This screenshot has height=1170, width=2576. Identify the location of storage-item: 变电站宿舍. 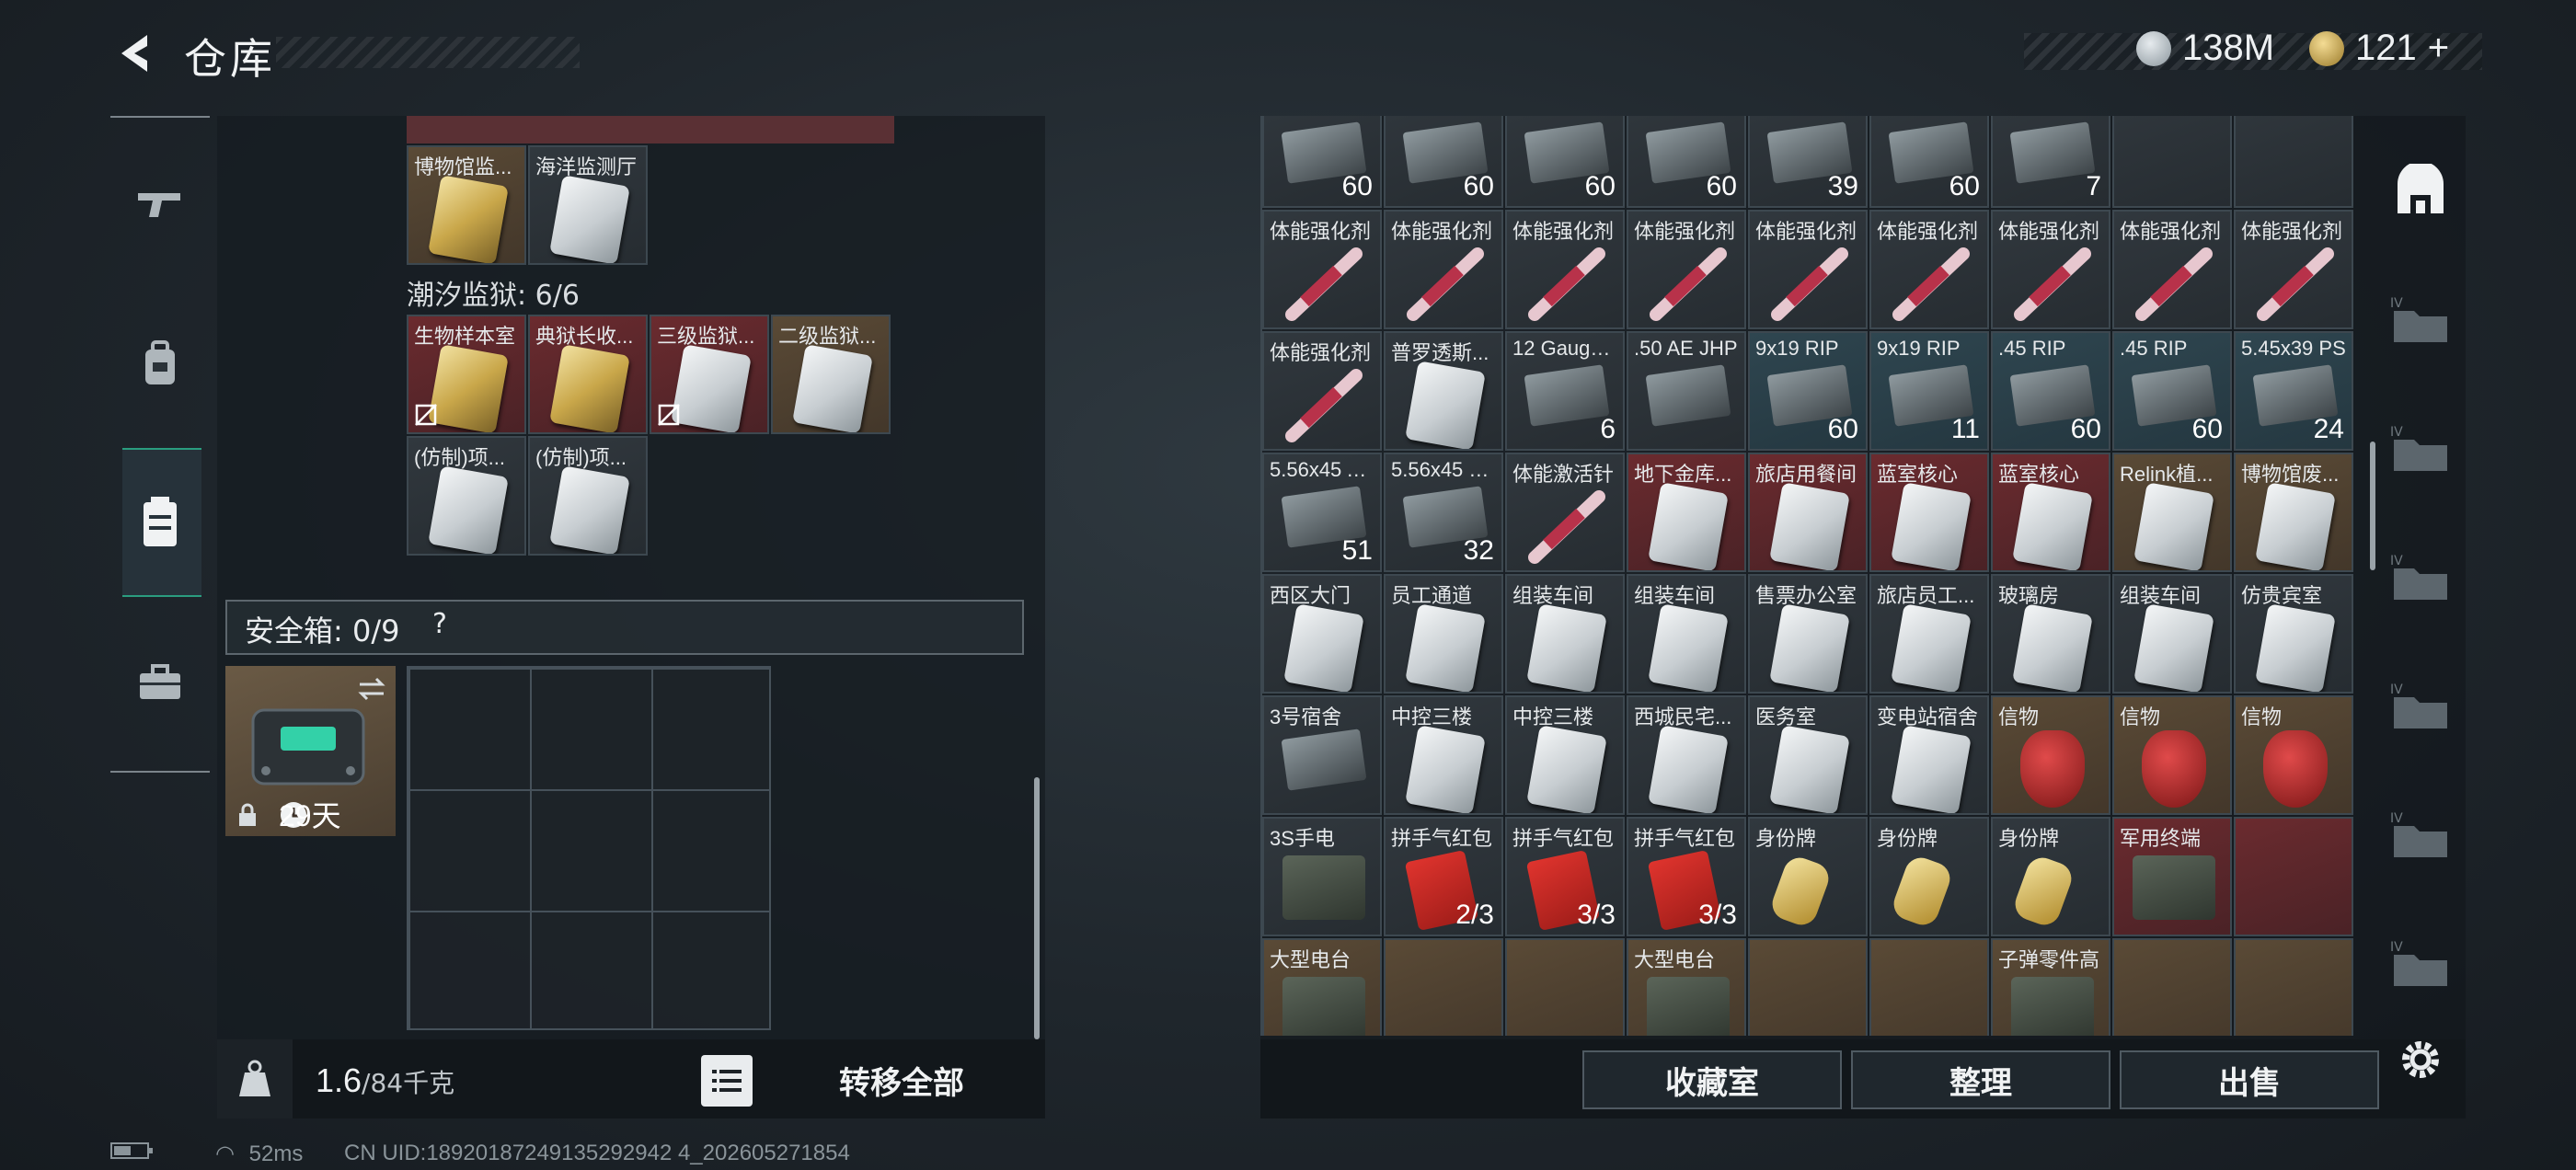
(1929, 755).